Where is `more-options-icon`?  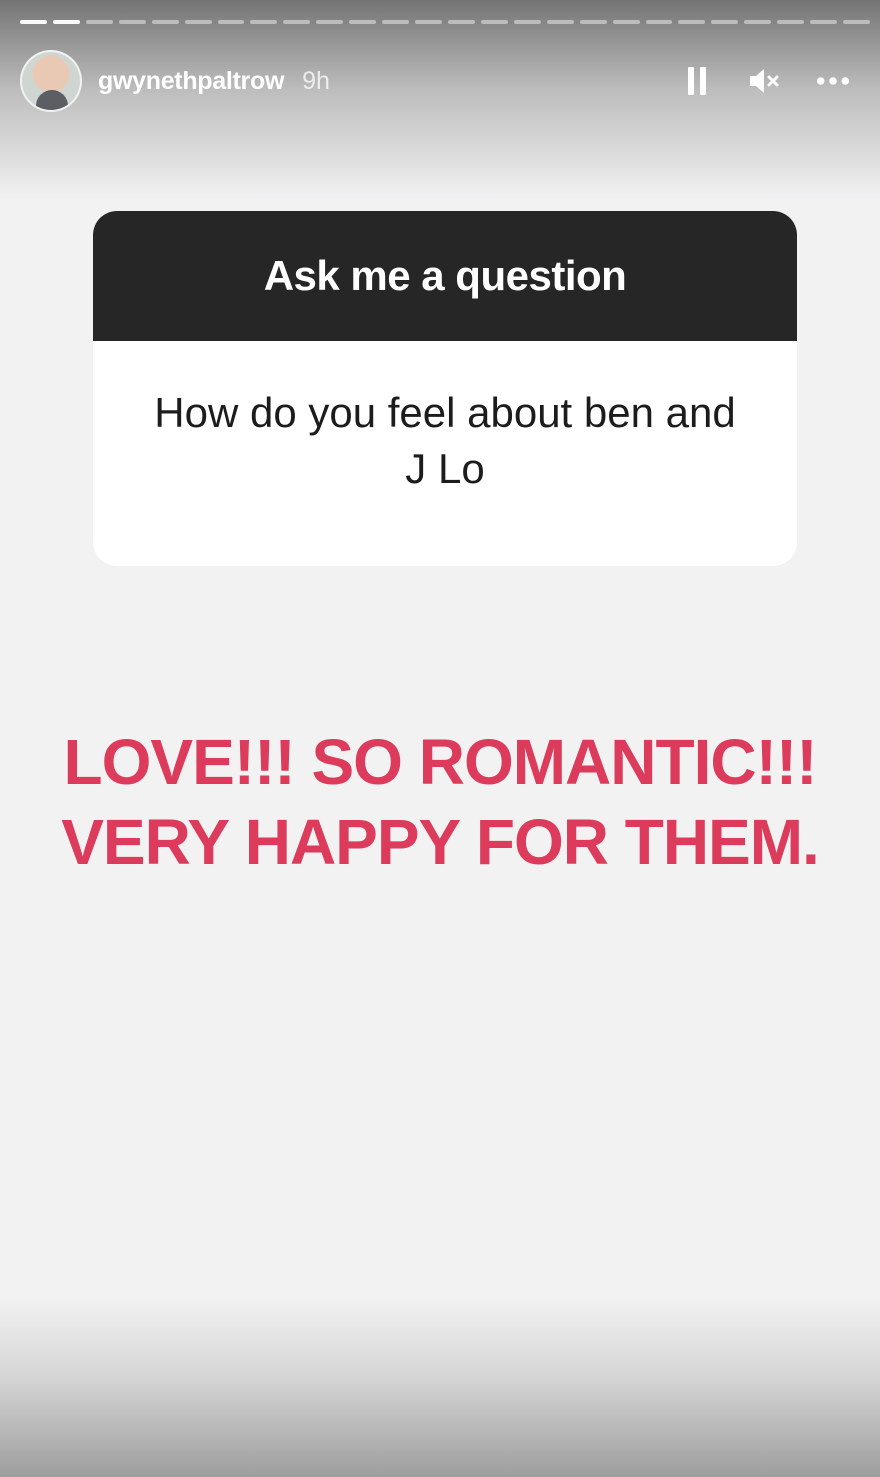
more-options-icon is located at coordinates (833, 81).